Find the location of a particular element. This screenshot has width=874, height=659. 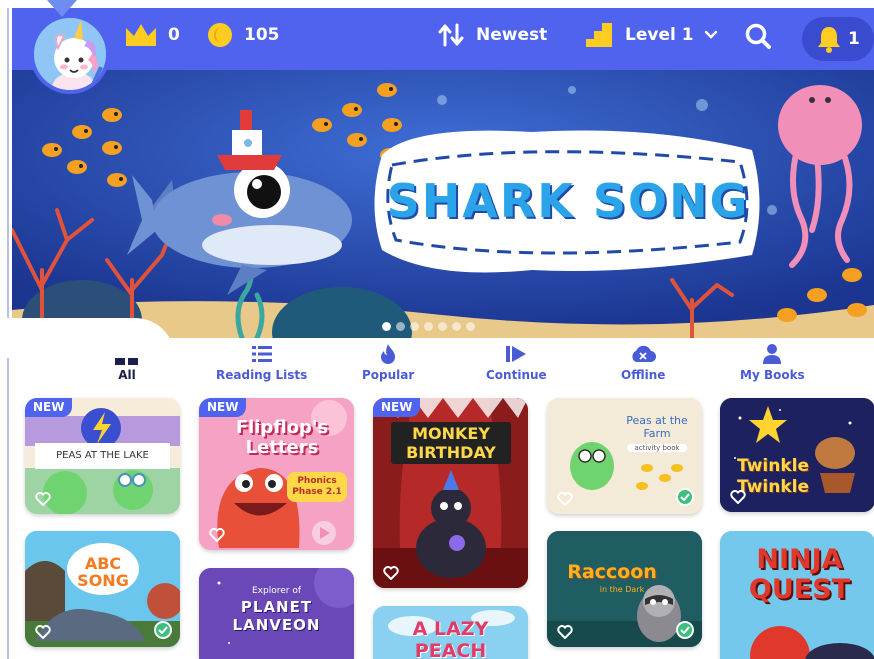

tab-my-books: My Books is located at coordinates (772, 363).